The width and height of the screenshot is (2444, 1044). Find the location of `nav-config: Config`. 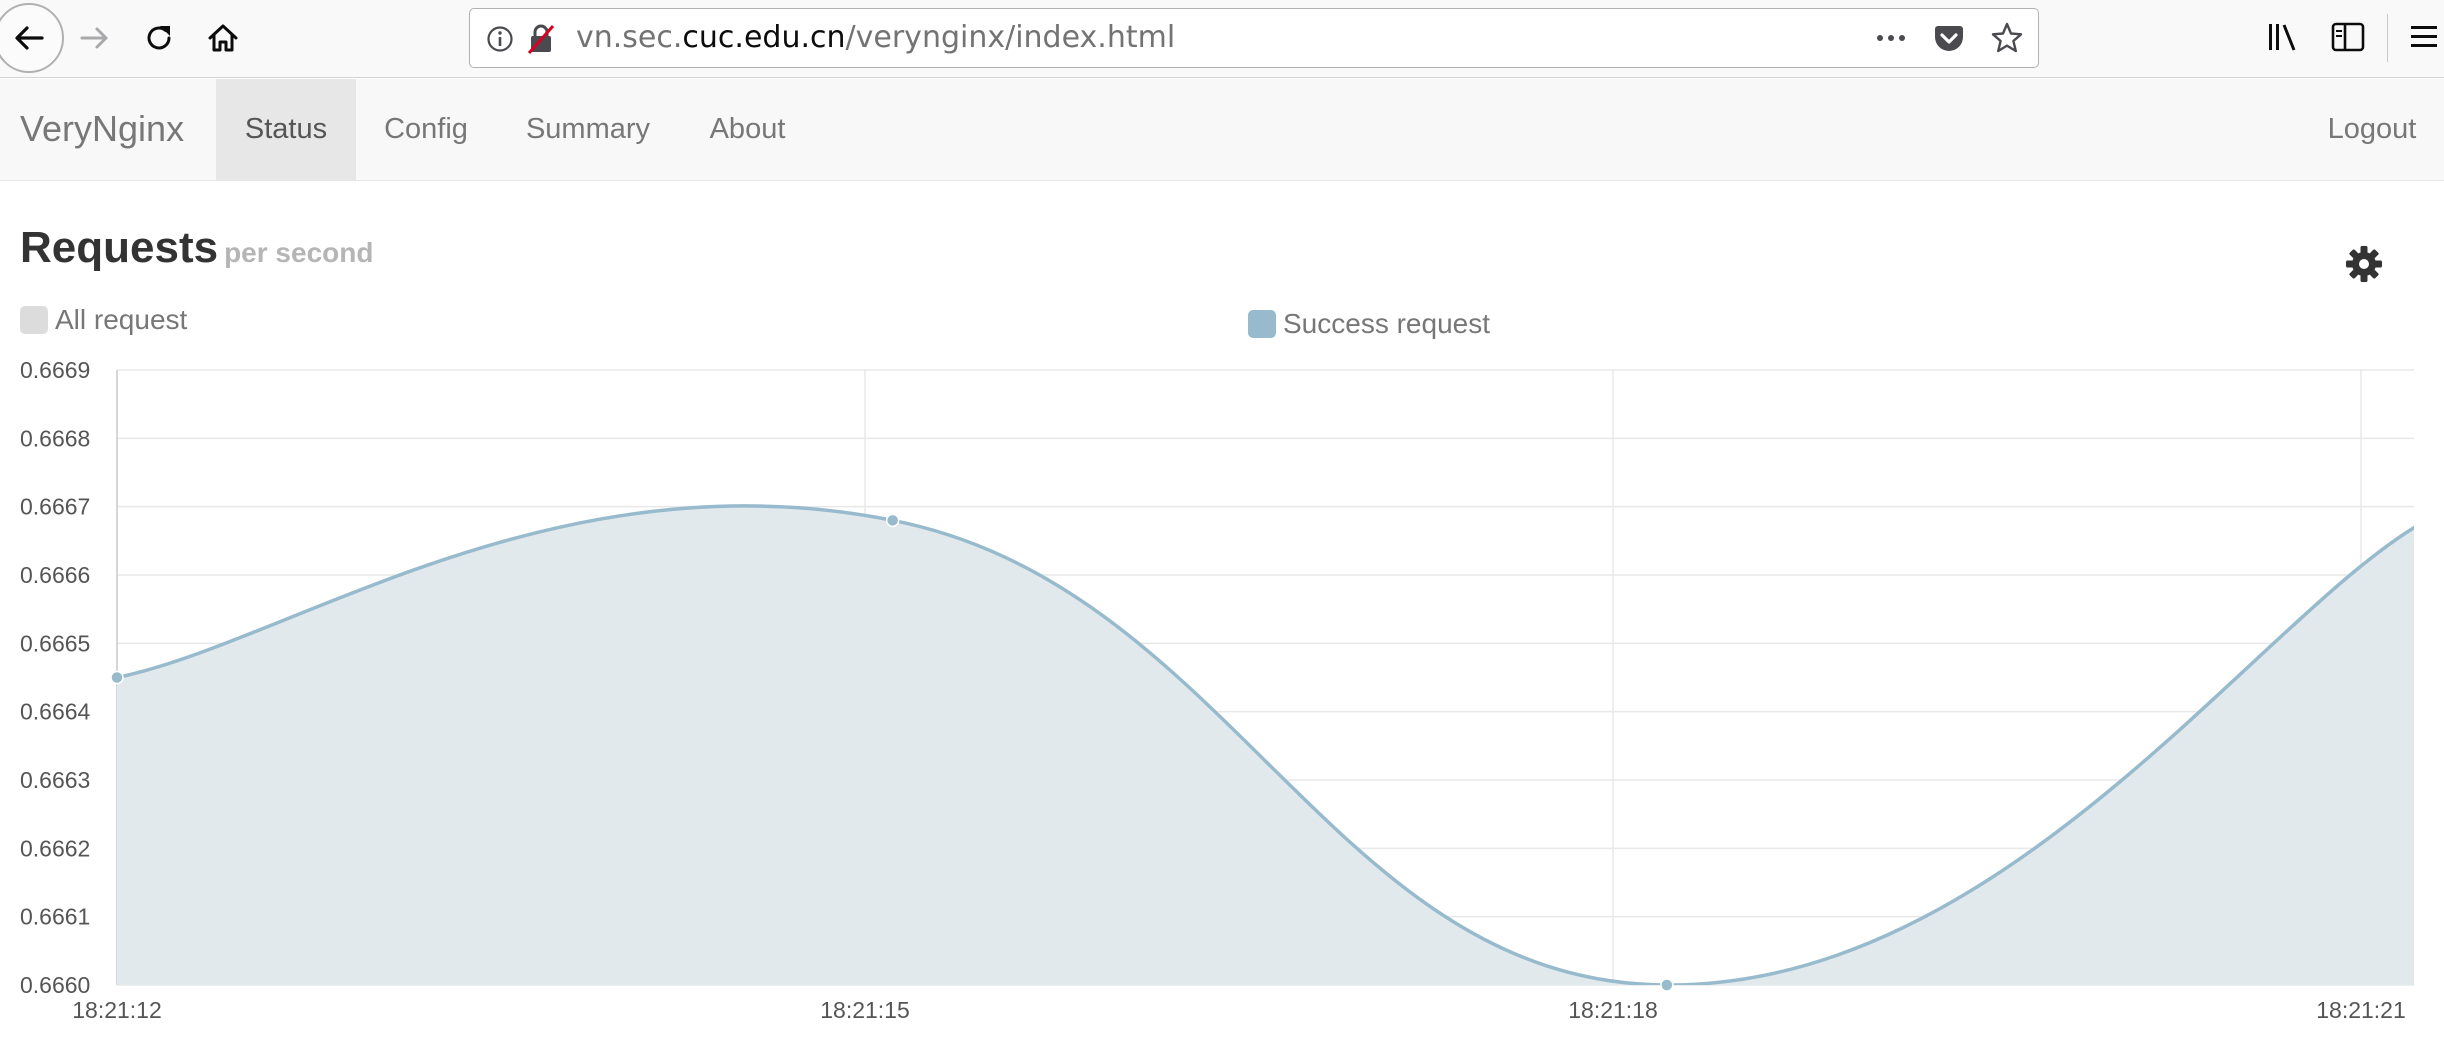

nav-config: Config is located at coordinates (426, 129).